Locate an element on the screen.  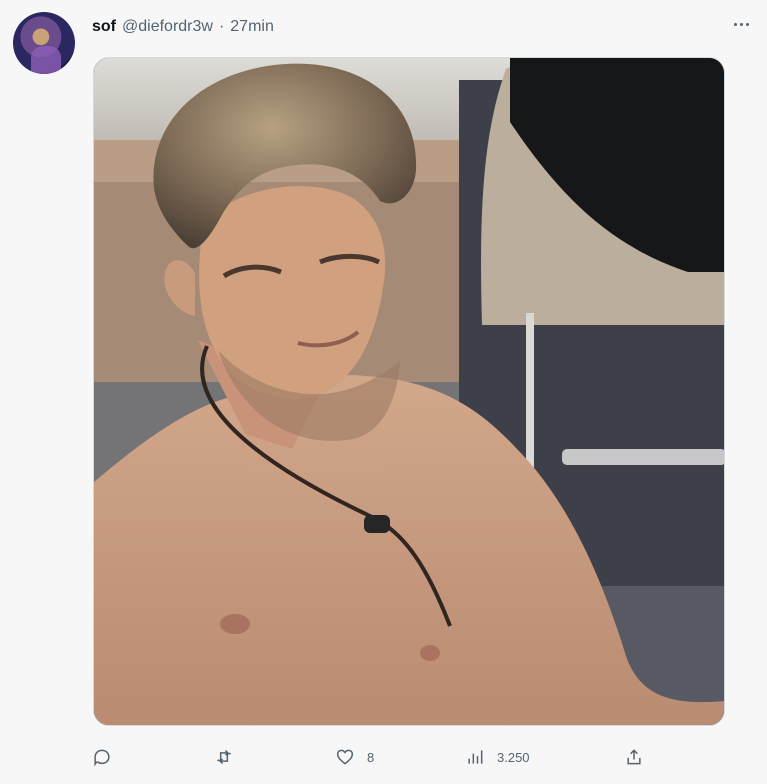
share-button is located at coordinates (634, 757).